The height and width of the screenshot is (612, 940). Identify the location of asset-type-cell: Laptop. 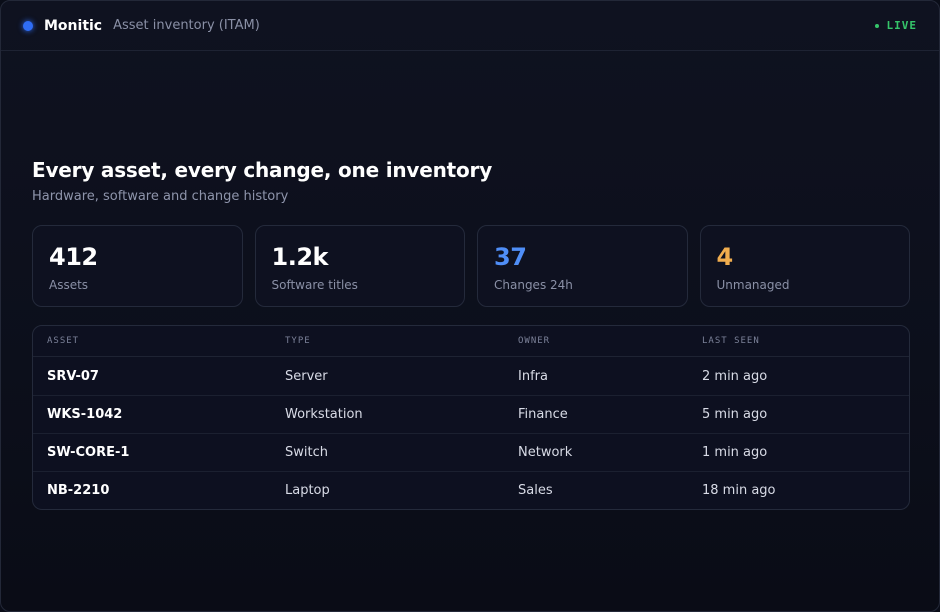
(307, 490).